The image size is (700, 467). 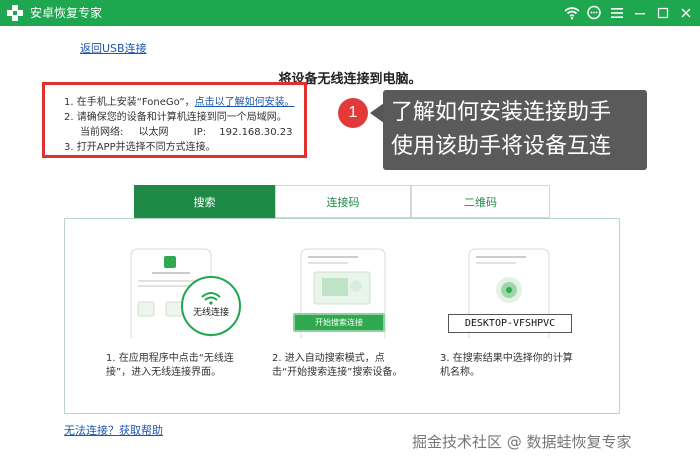 I want to click on annotation-number: 1, so click(x=353, y=113).